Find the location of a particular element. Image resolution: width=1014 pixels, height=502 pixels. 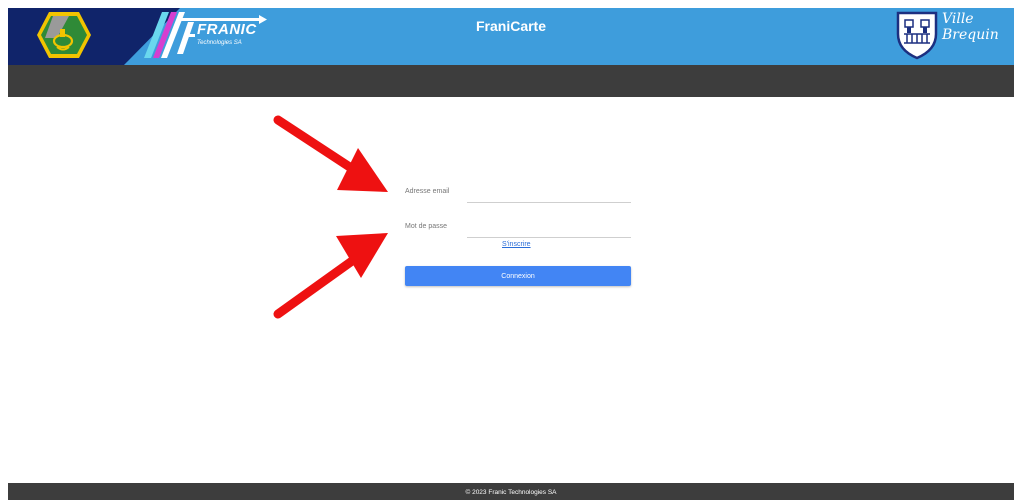

footer: © 2023 Franic Technologies SA is located at coordinates (511, 491).